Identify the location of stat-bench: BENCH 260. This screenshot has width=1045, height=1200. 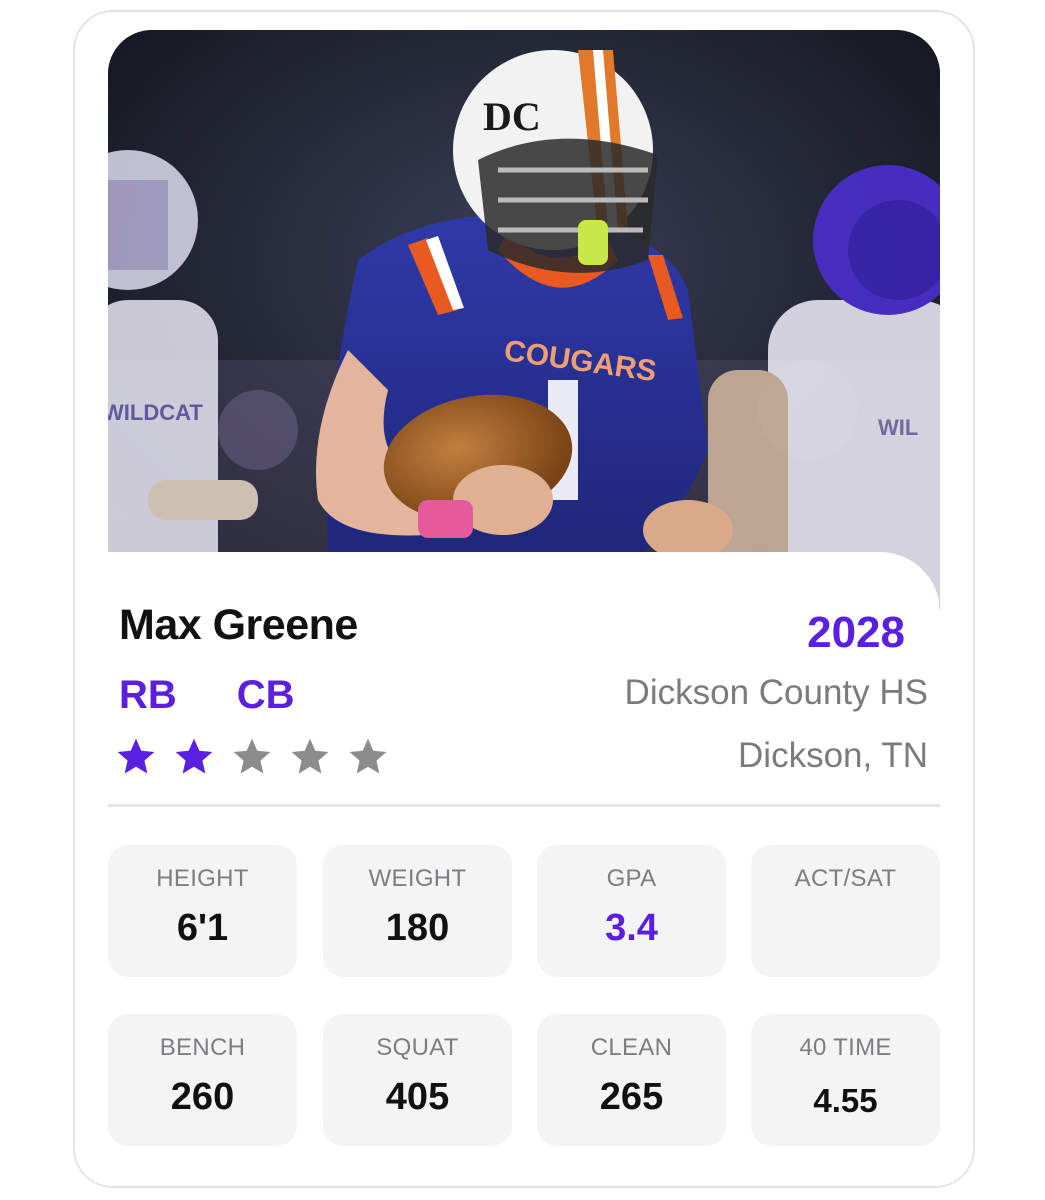
(202, 1080).